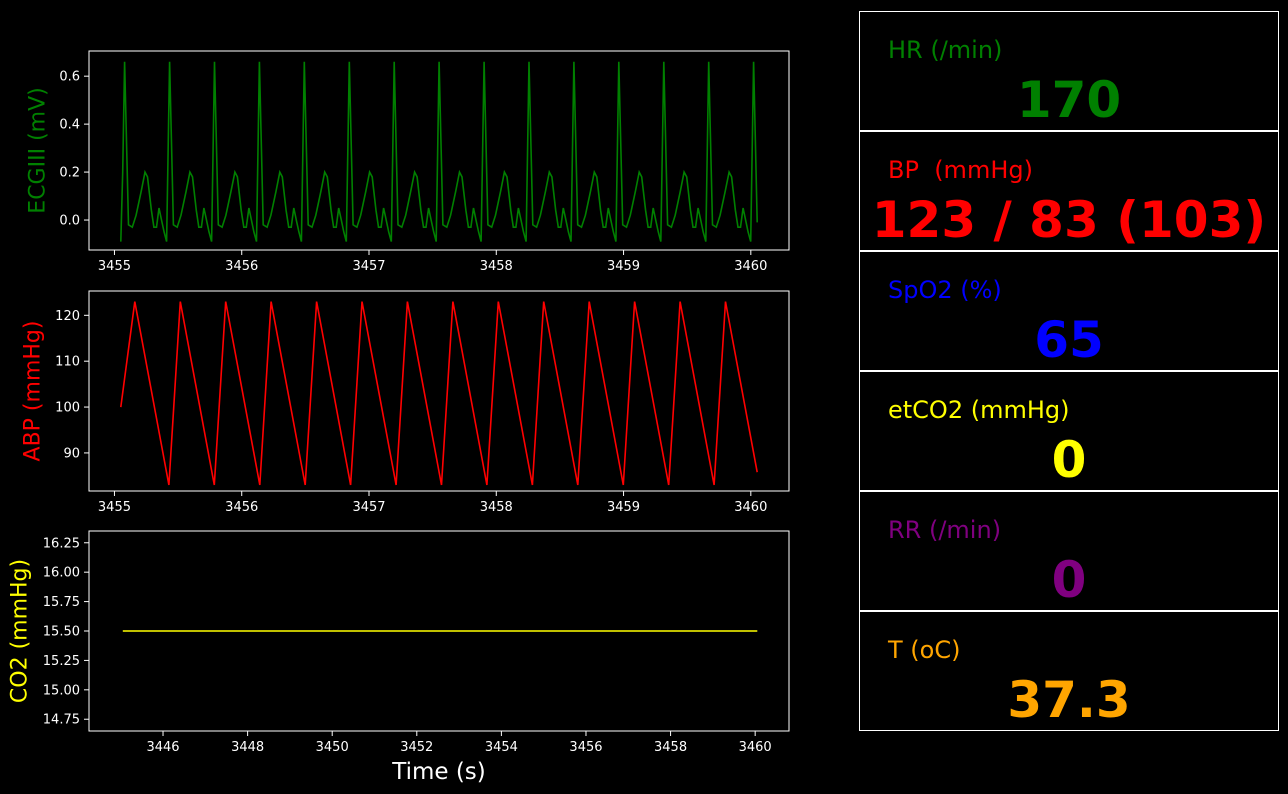 The image size is (1288, 794). I want to click on y-tick-label-co2: 15.50, so click(61, 632).